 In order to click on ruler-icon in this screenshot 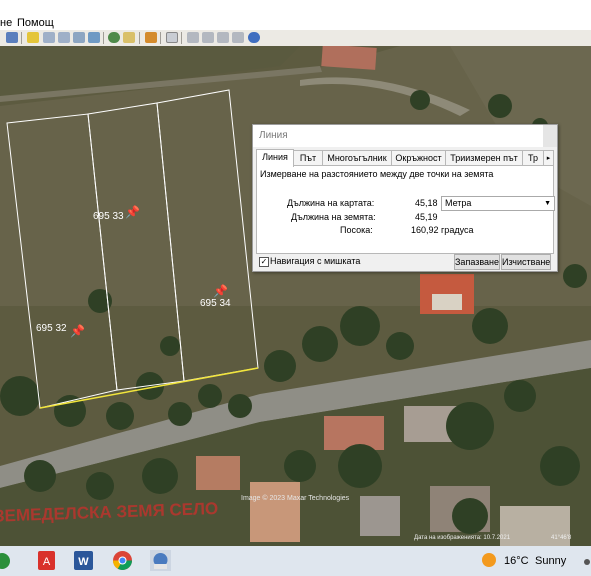, I will do `click(172, 37)`.